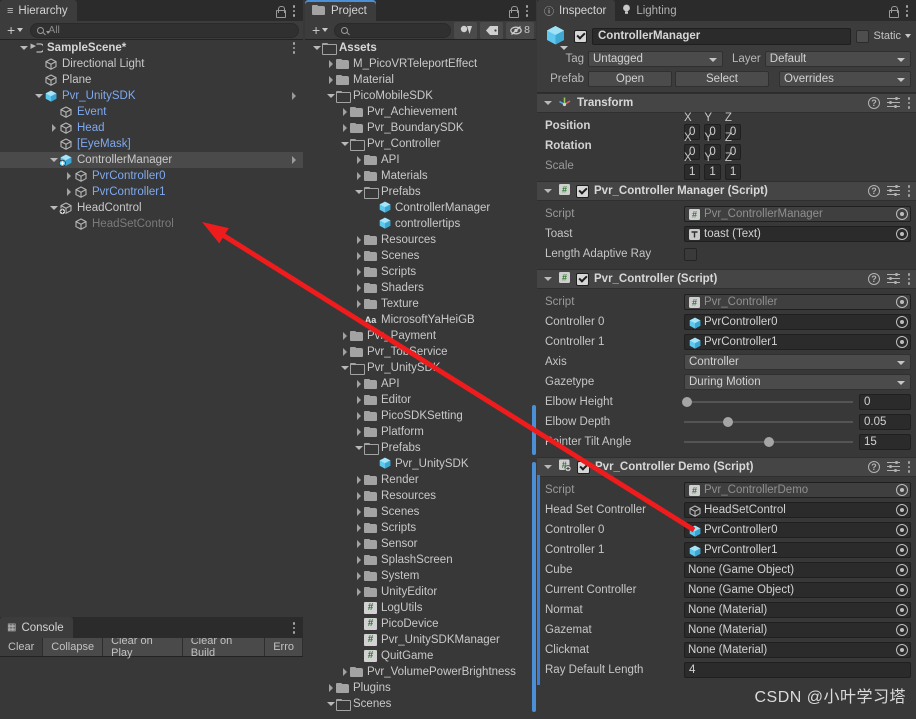 Image resolution: width=916 pixels, height=719 pixels. Describe the element at coordinates (726, 279) in the screenshot. I see `component-header-pvr-controller-script: # Pvr_Controller (Script)?` at that location.